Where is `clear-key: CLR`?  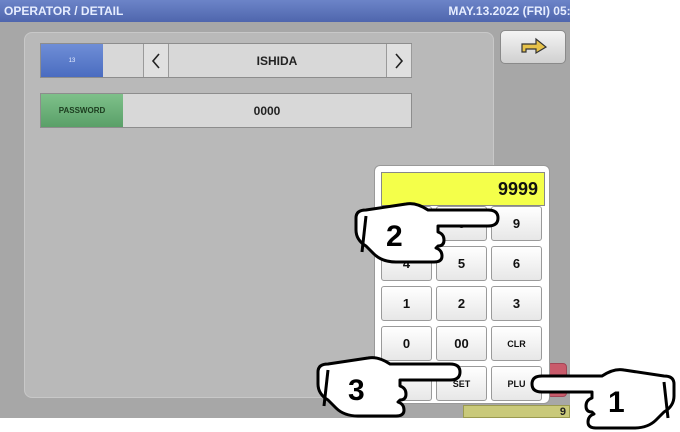 clear-key: CLR is located at coordinates (516, 343).